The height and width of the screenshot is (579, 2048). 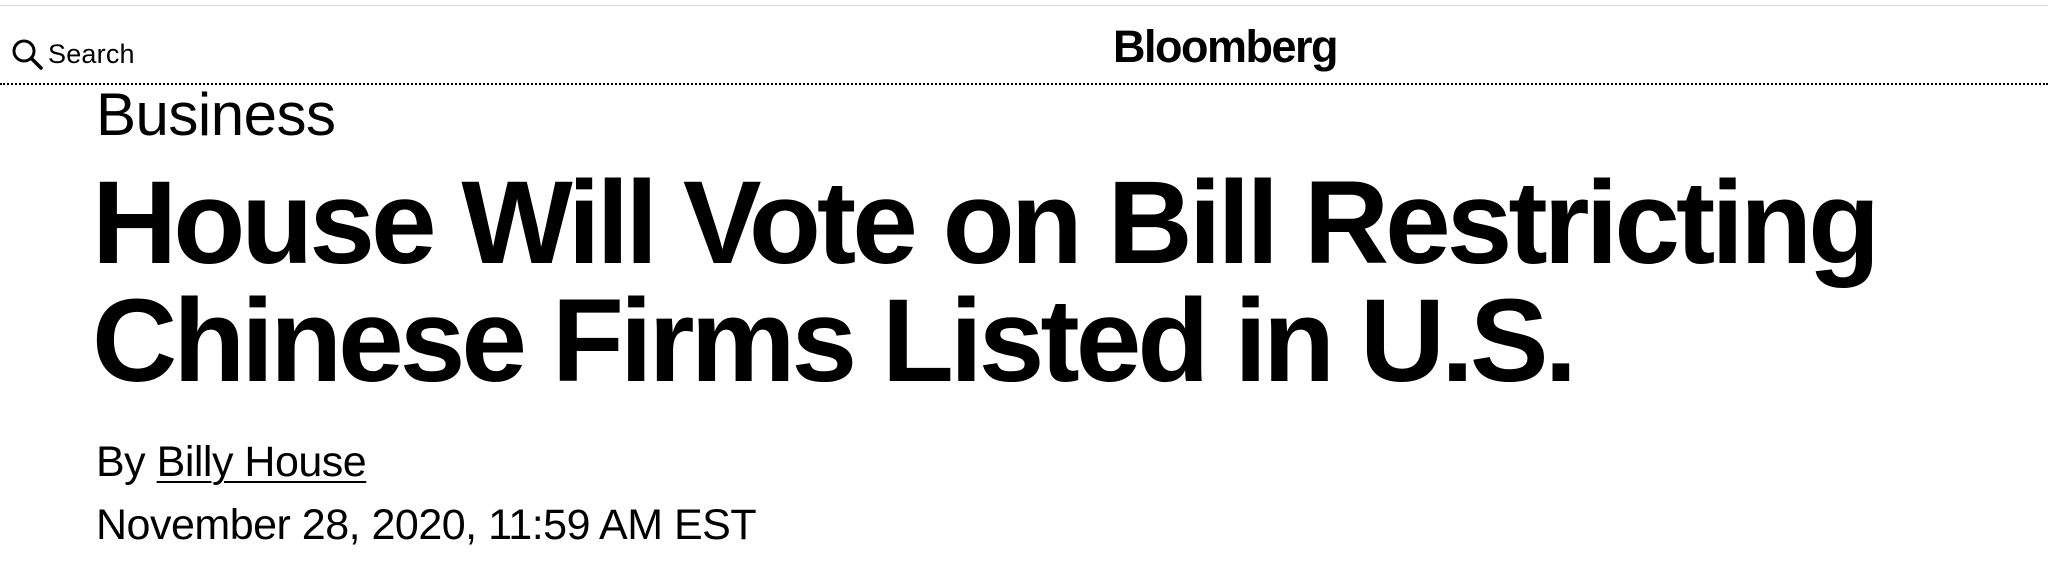 What do you see at coordinates (121, 462) in the screenshot?
I see `byline-prefix: By` at bounding box center [121, 462].